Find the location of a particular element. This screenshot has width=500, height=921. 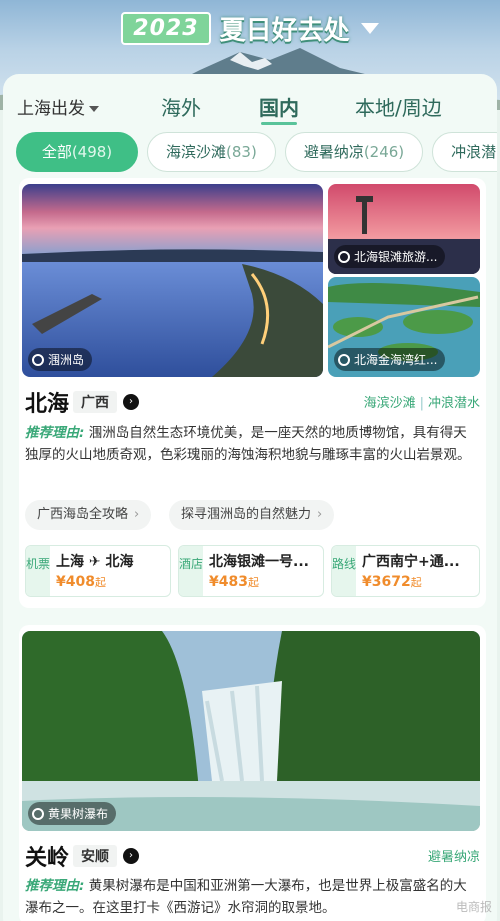

guide-link-label: 广西海岛全攻略 is located at coordinates (83, 514).